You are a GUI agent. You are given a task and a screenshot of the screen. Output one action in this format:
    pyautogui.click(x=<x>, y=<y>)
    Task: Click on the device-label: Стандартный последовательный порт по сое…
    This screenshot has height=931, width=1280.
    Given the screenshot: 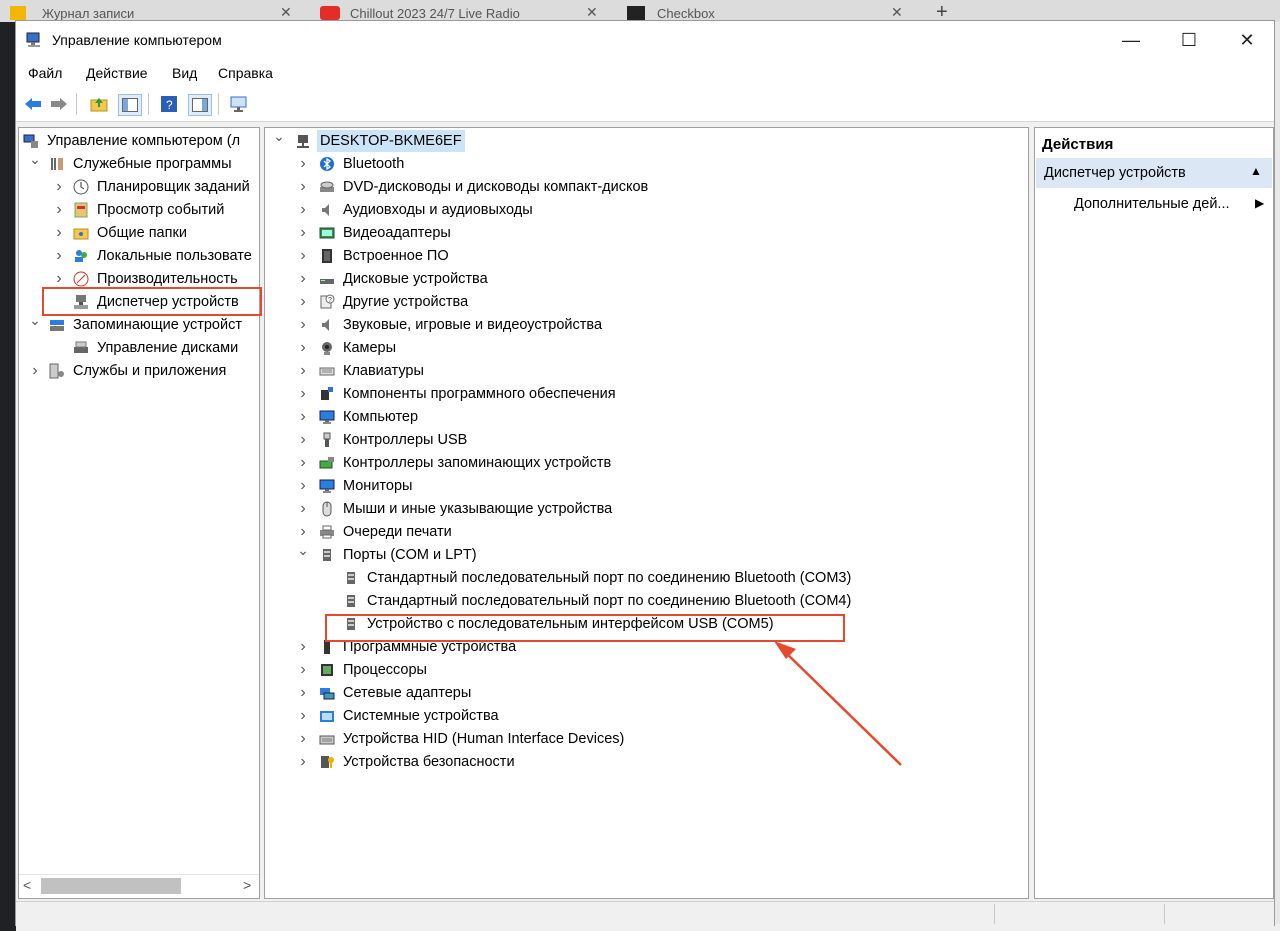 What is the action you would take?
    pyautogui.click(x=609, y=578)
    